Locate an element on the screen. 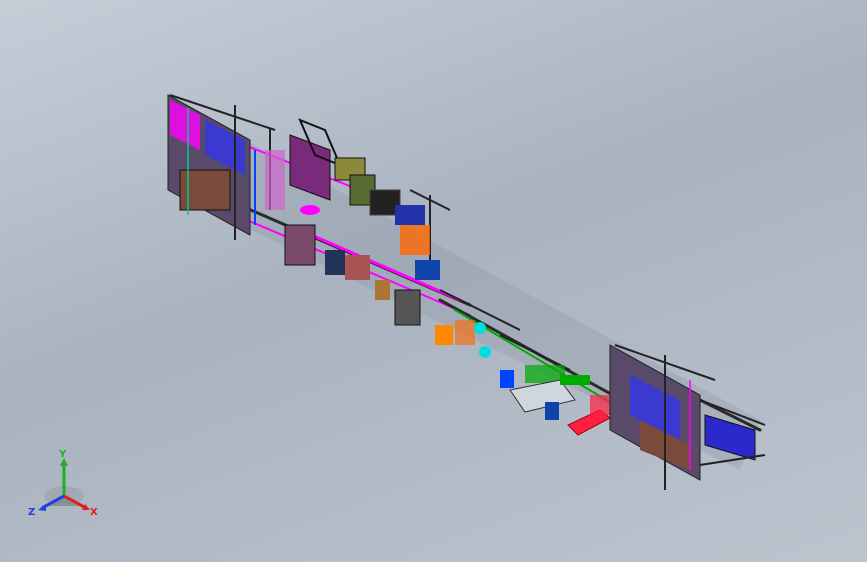 This screenshot has height=562, width=867. coordinate-triad: Y X Z is located at coordinates (66, 484).